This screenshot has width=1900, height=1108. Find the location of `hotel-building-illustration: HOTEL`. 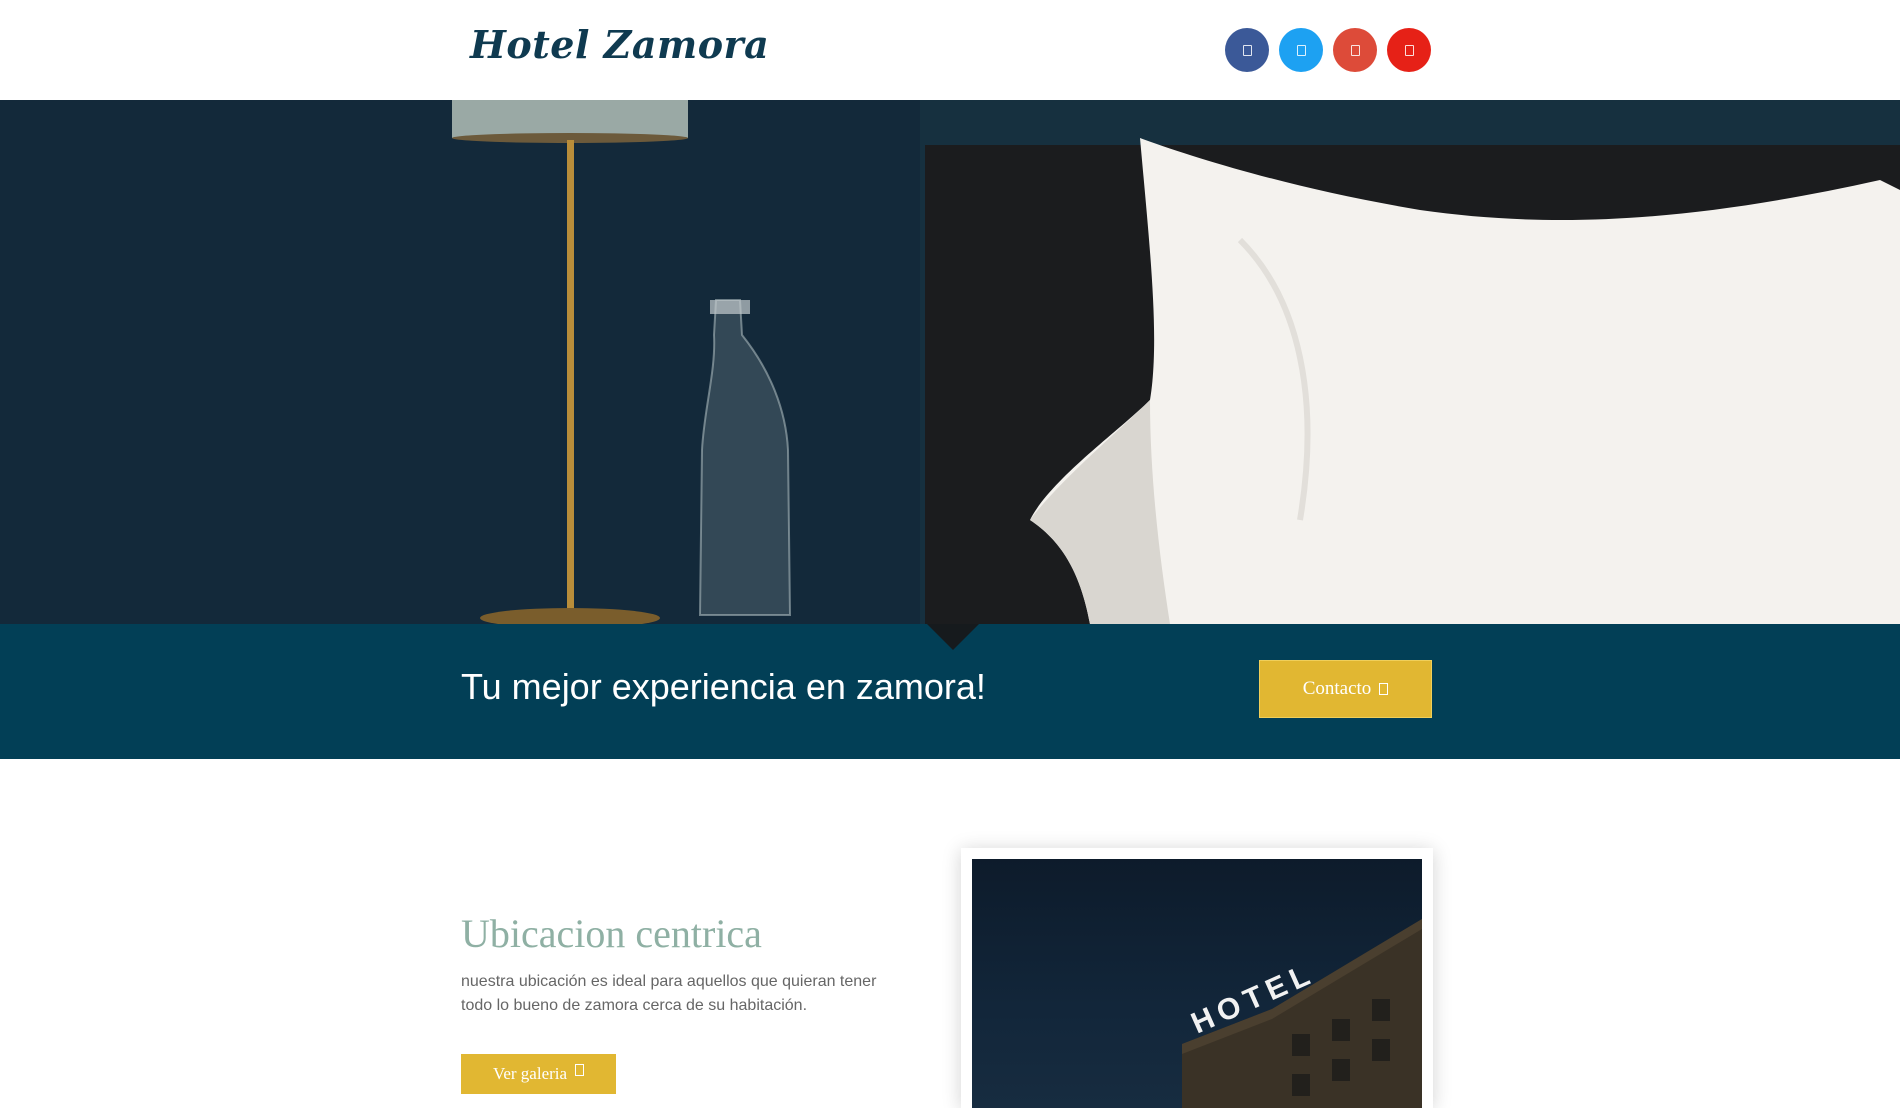

hotel-building-illustration: HOTEL is located at coordinates (1302, 1013).